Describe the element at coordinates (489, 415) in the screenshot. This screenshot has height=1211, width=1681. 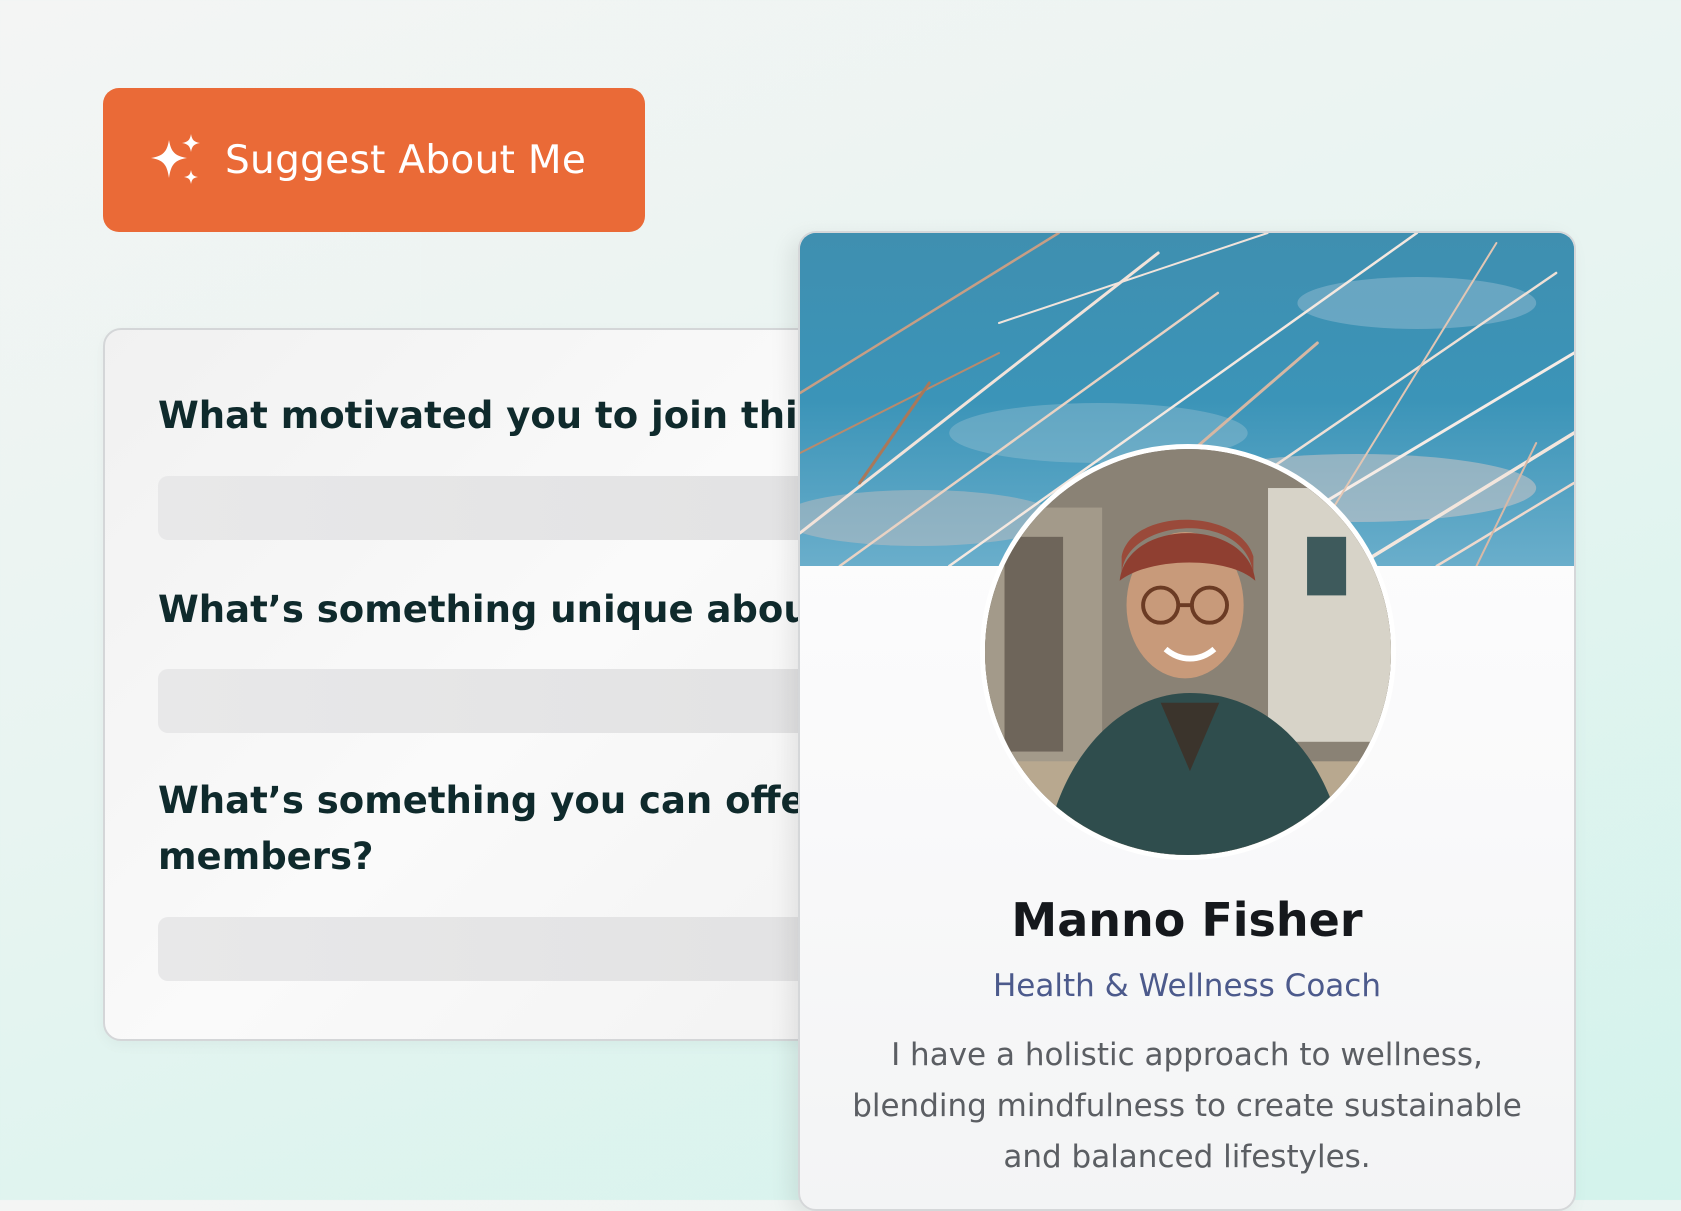
I see `question-motivation-label: What motivated you to join this` at that location.